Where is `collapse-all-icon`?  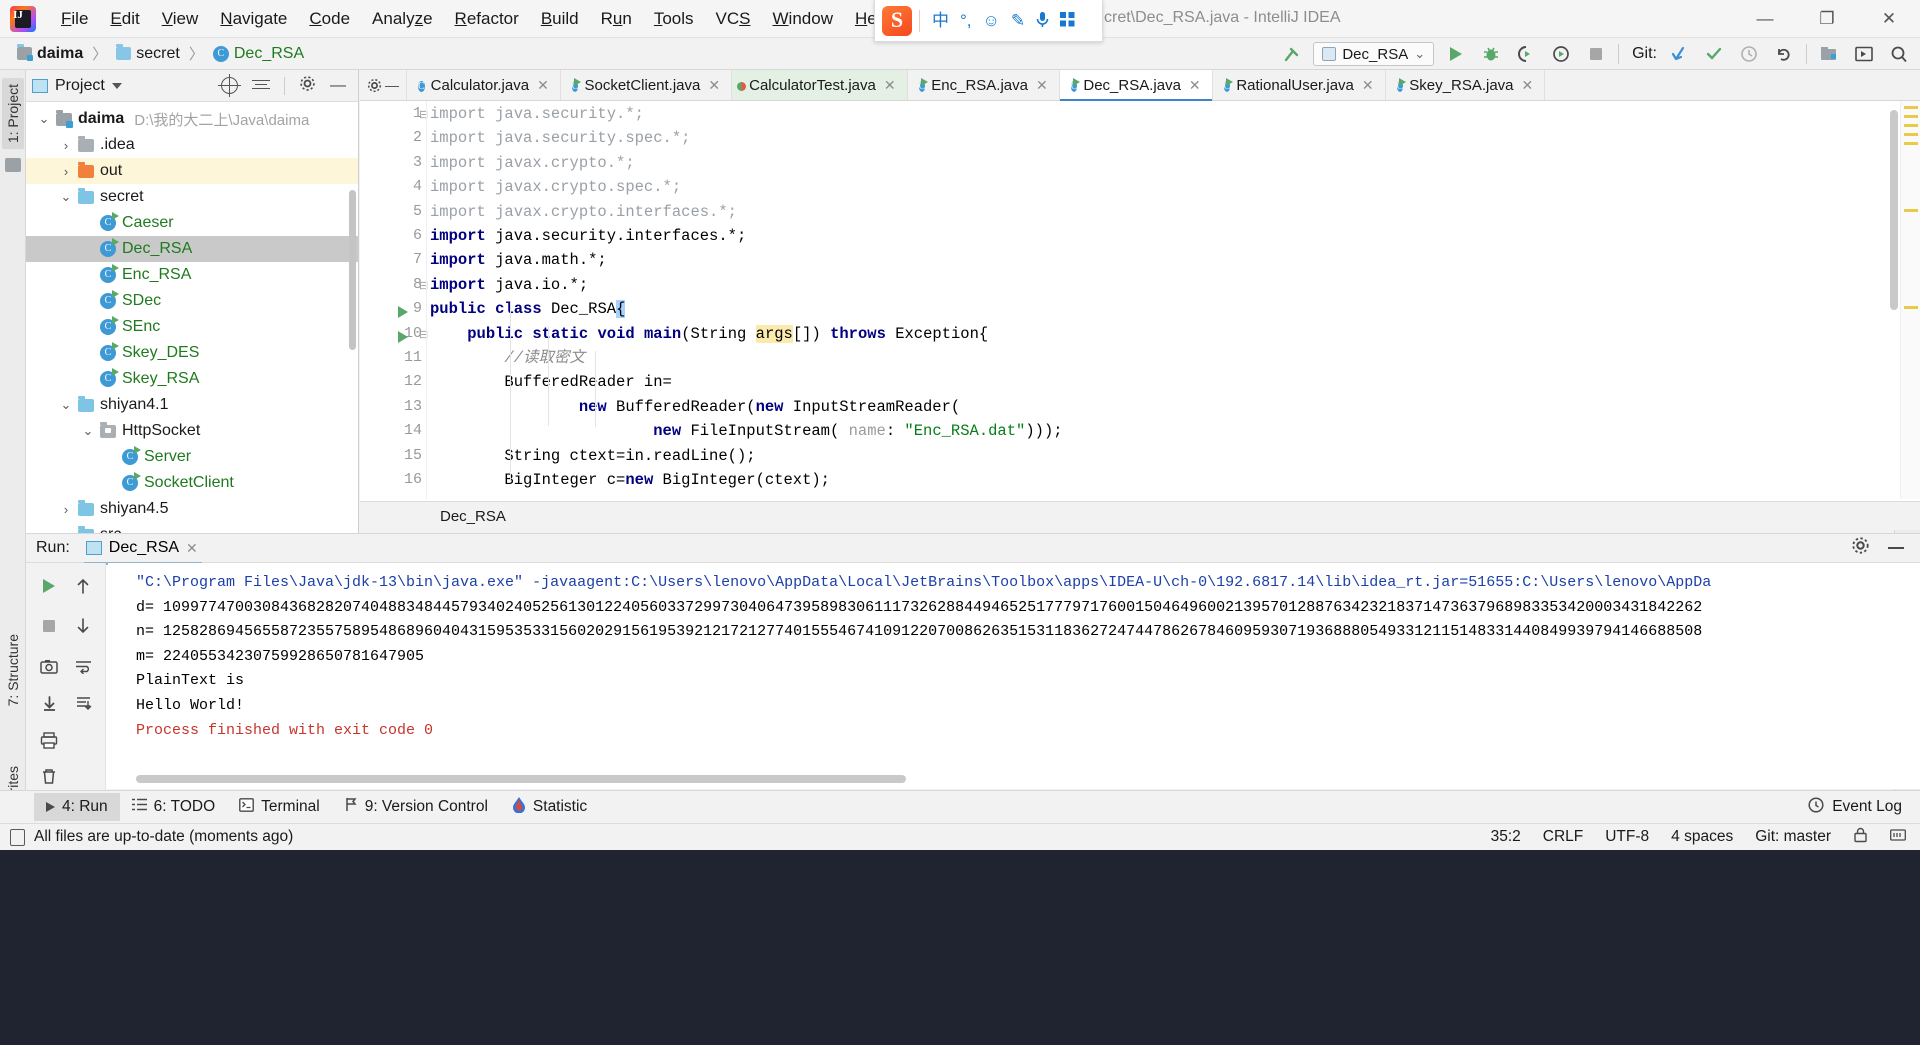
collapse-all-icon is located at coordinates (261, 86).